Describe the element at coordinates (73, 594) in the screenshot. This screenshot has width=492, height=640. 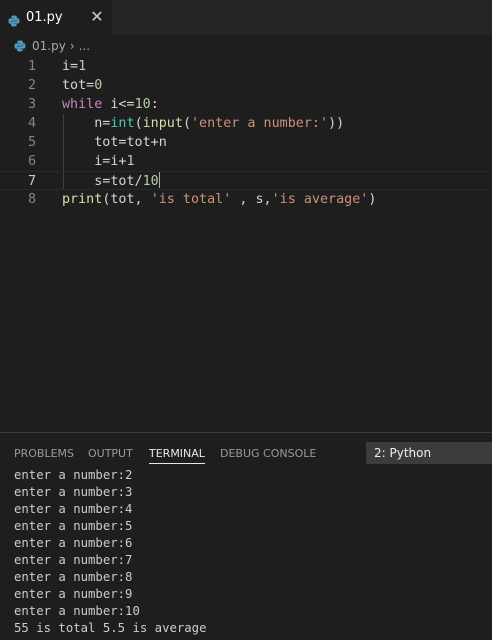
I see `terminal-line: enter a number:9` at that location.